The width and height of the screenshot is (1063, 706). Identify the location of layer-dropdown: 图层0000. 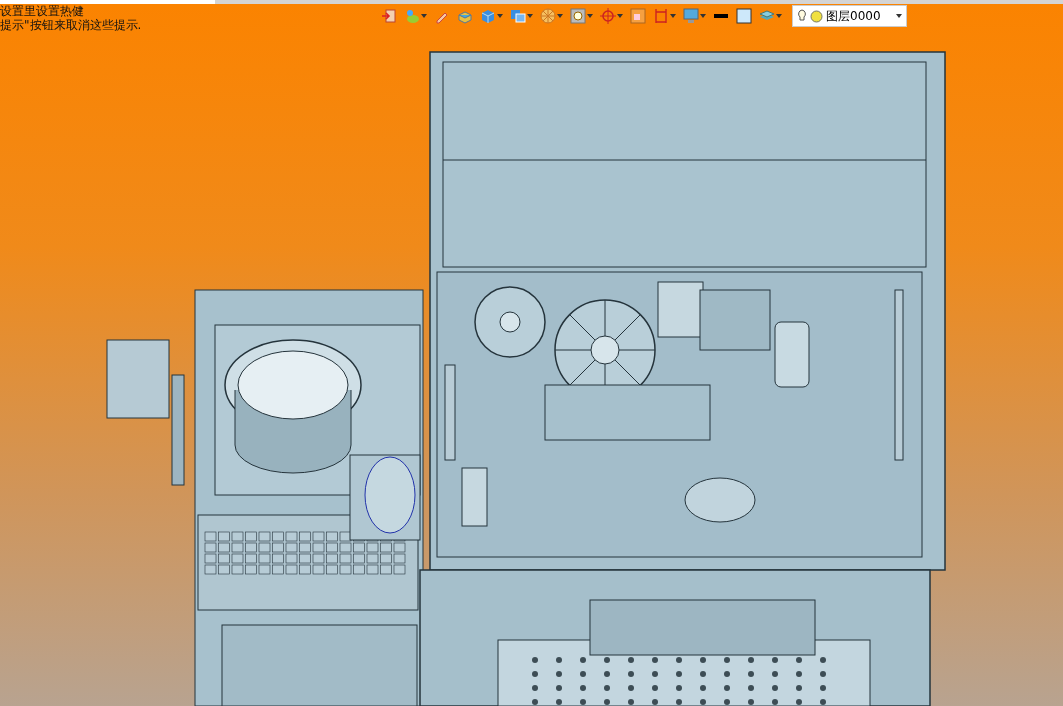
(849, 16).